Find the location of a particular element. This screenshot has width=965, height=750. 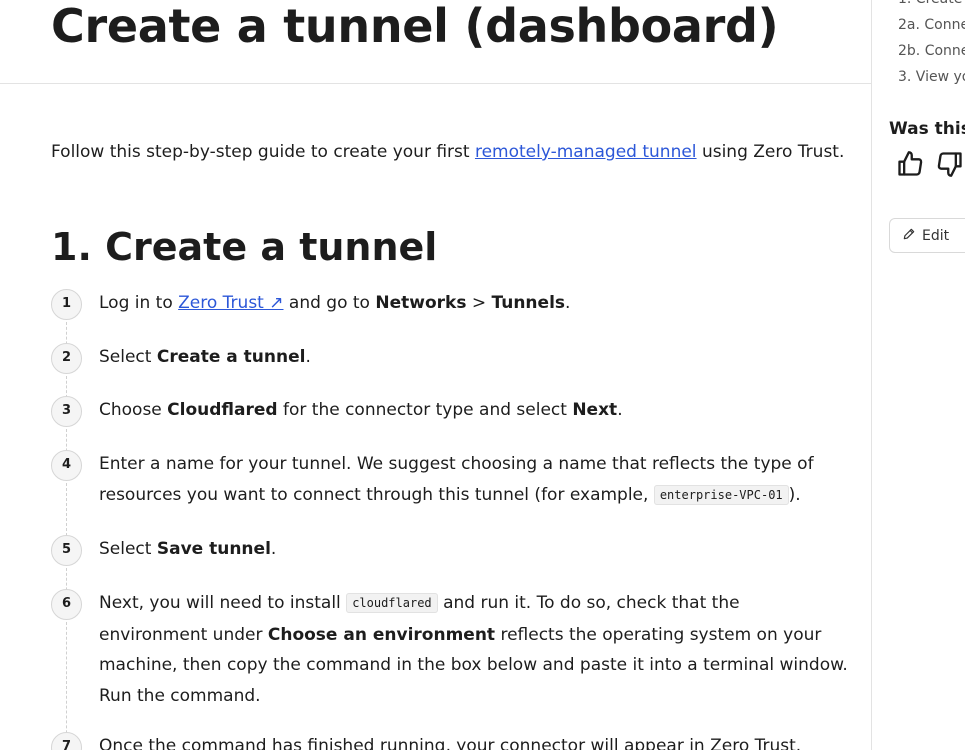

step-number-badge: 5 is located at coordinates (66, 550).